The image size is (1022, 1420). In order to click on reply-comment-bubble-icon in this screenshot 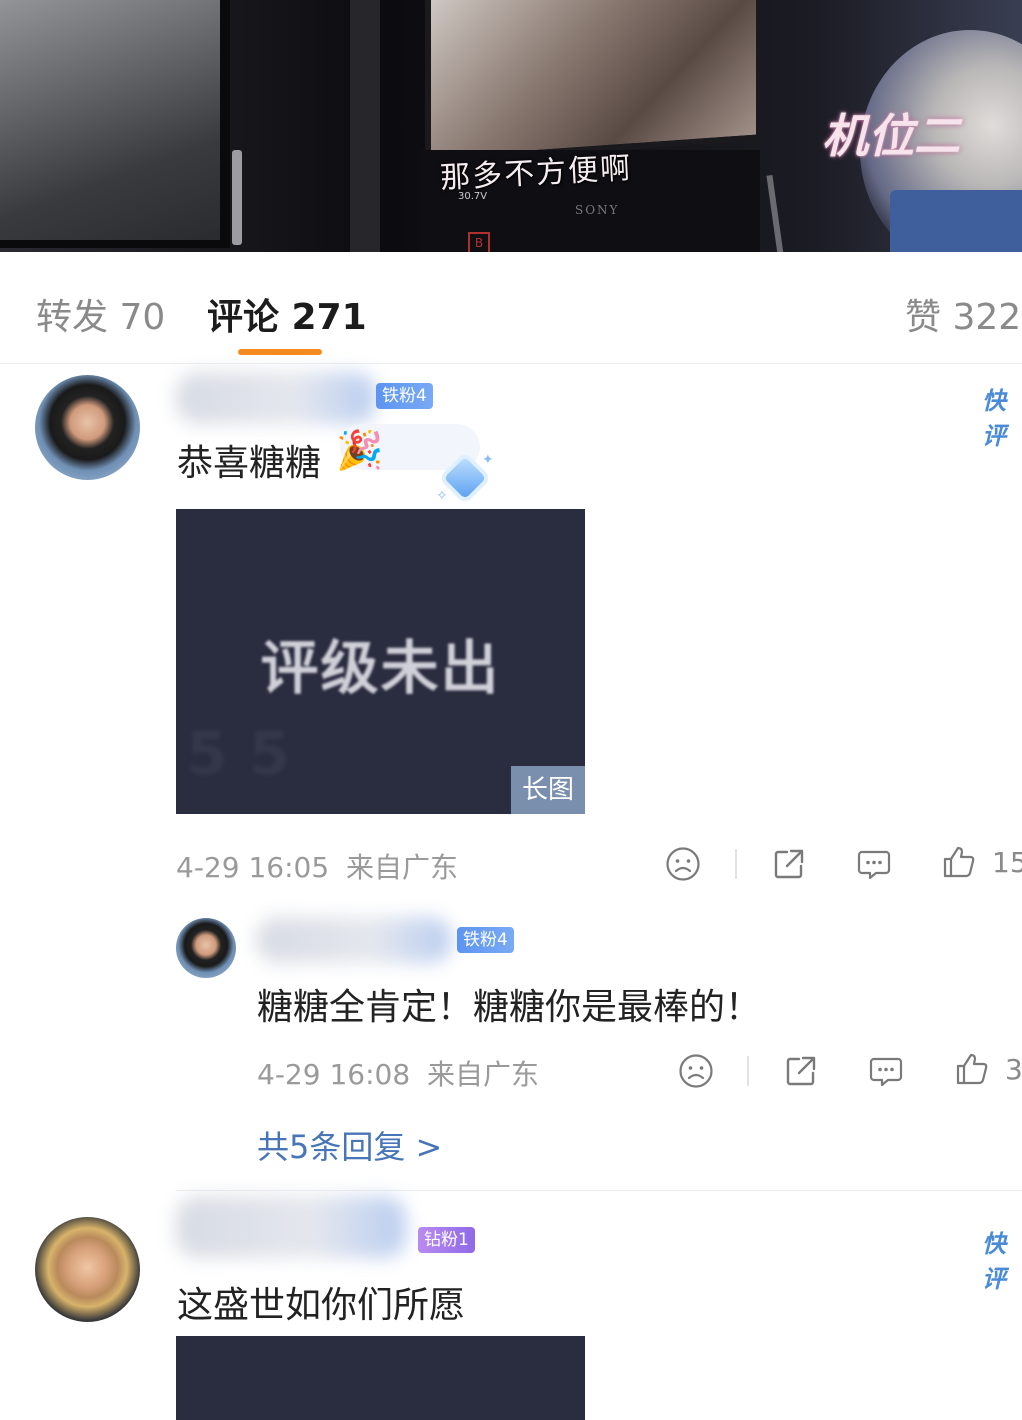, I will do `click(886, 1071)`.